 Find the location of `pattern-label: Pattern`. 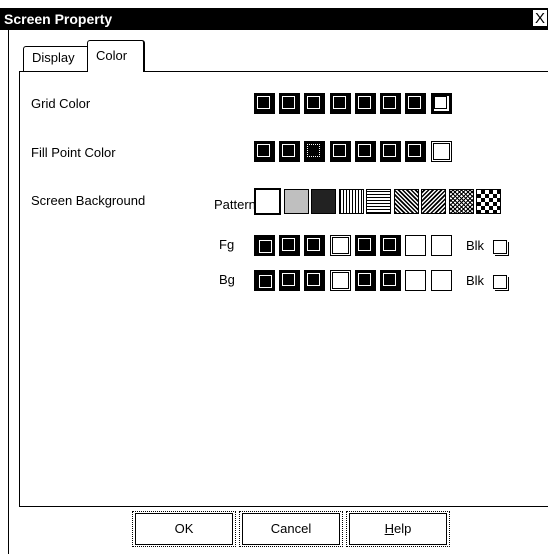

pattern-label: Pattern is located at coordinates (235, 204).